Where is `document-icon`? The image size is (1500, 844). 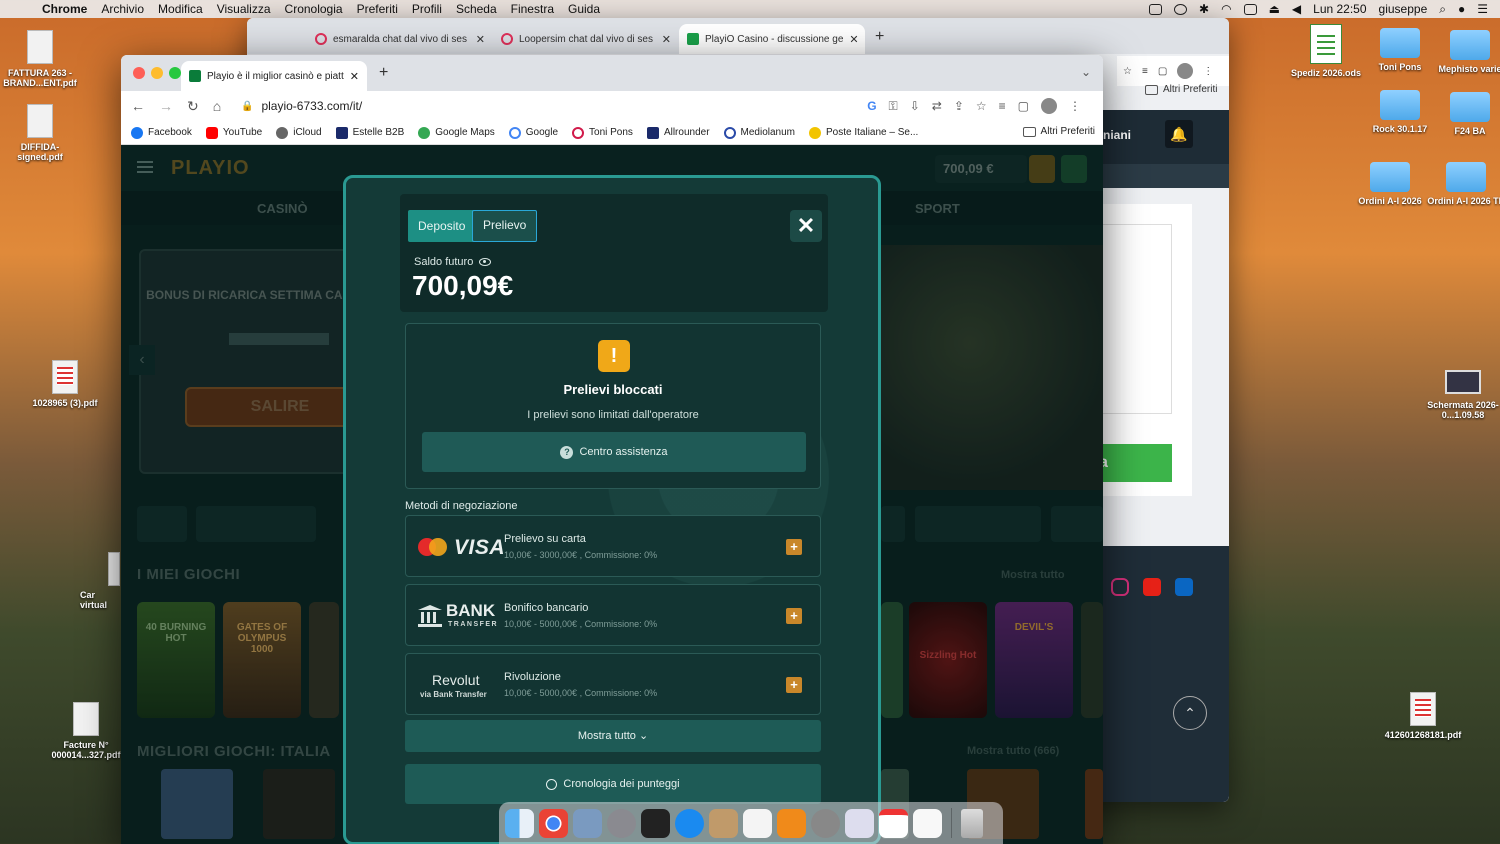 document-icon is located at coordinates (927, 823).